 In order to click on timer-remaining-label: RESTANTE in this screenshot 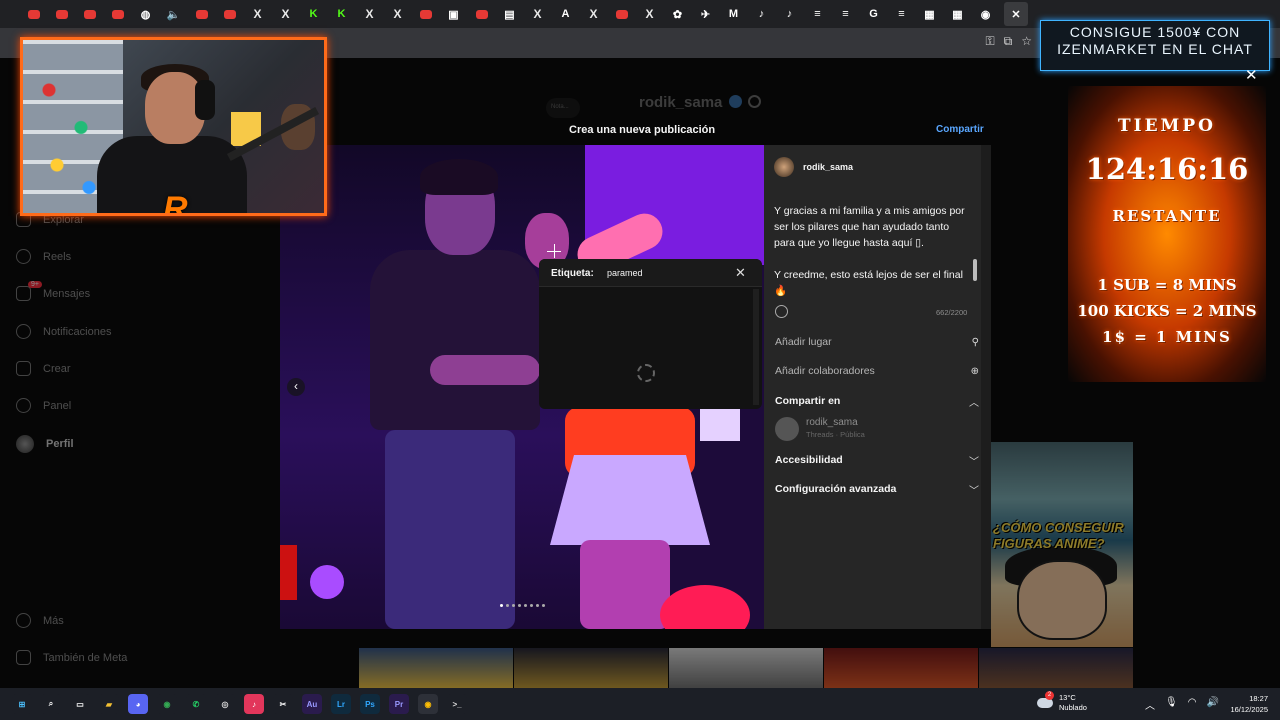, I will do `click(1167, 216)`.